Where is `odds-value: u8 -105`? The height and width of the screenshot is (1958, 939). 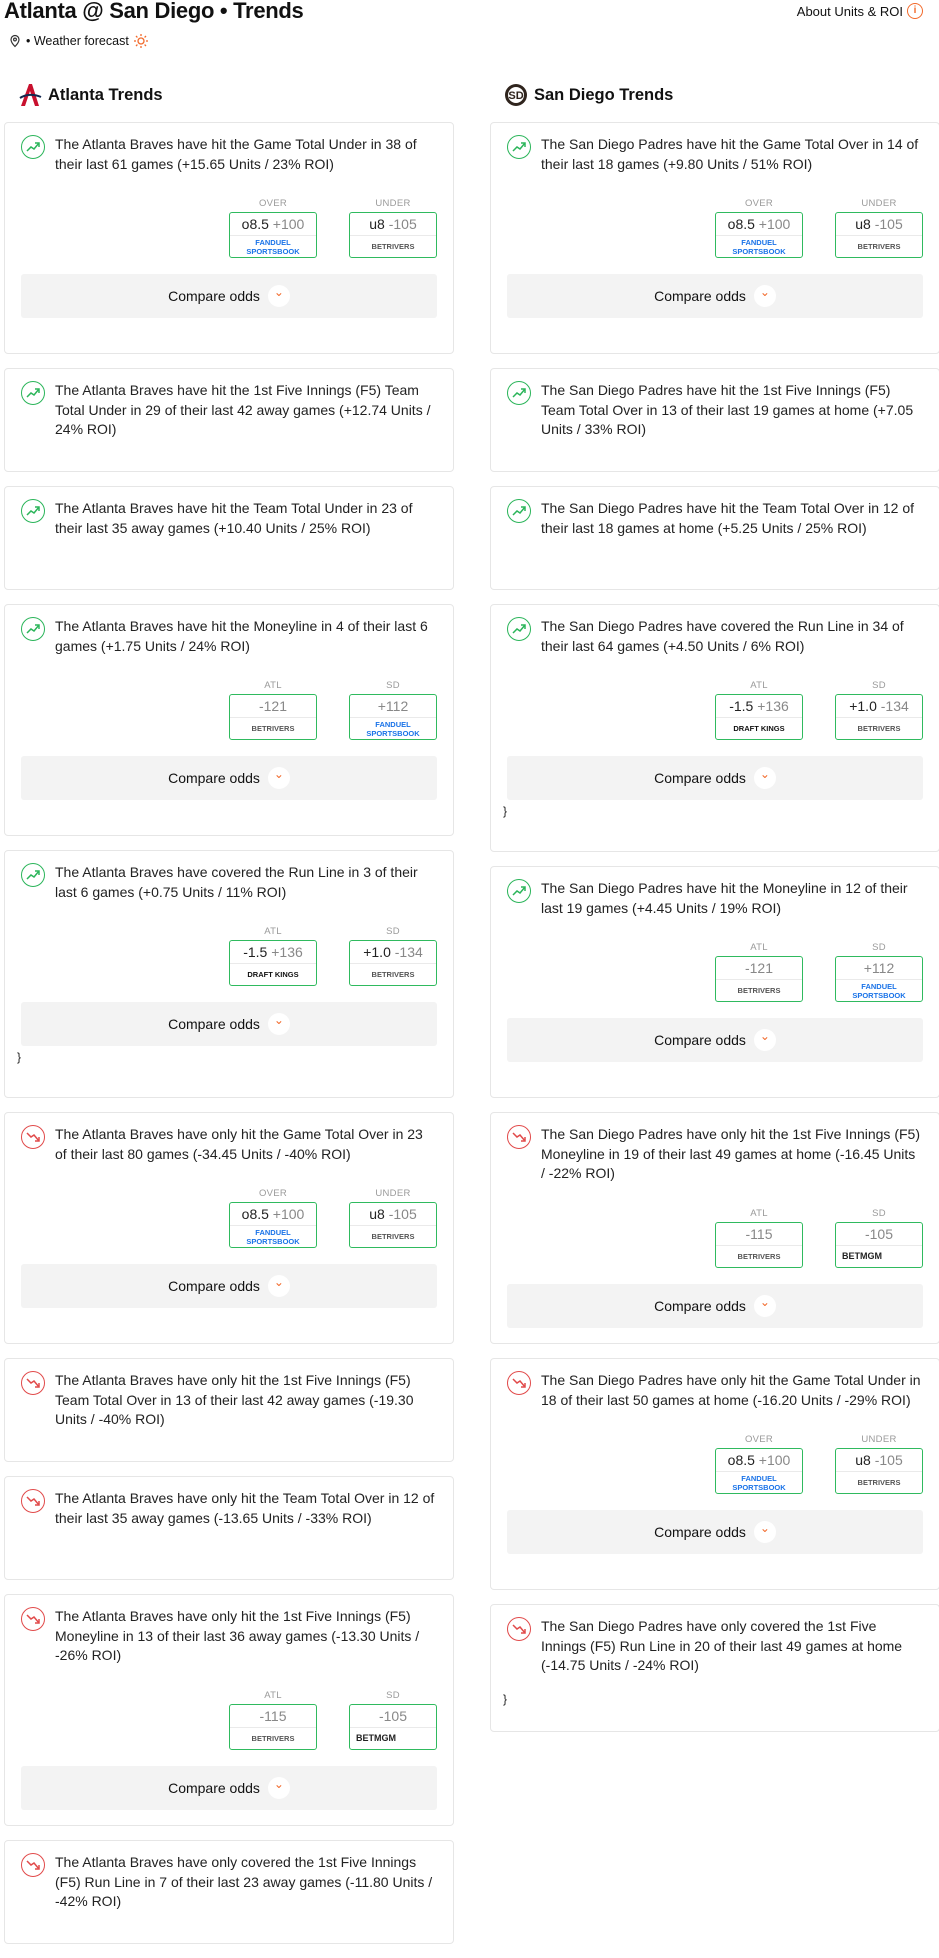
odds-value: u8 -105 is located at coordinates (879, 1460).